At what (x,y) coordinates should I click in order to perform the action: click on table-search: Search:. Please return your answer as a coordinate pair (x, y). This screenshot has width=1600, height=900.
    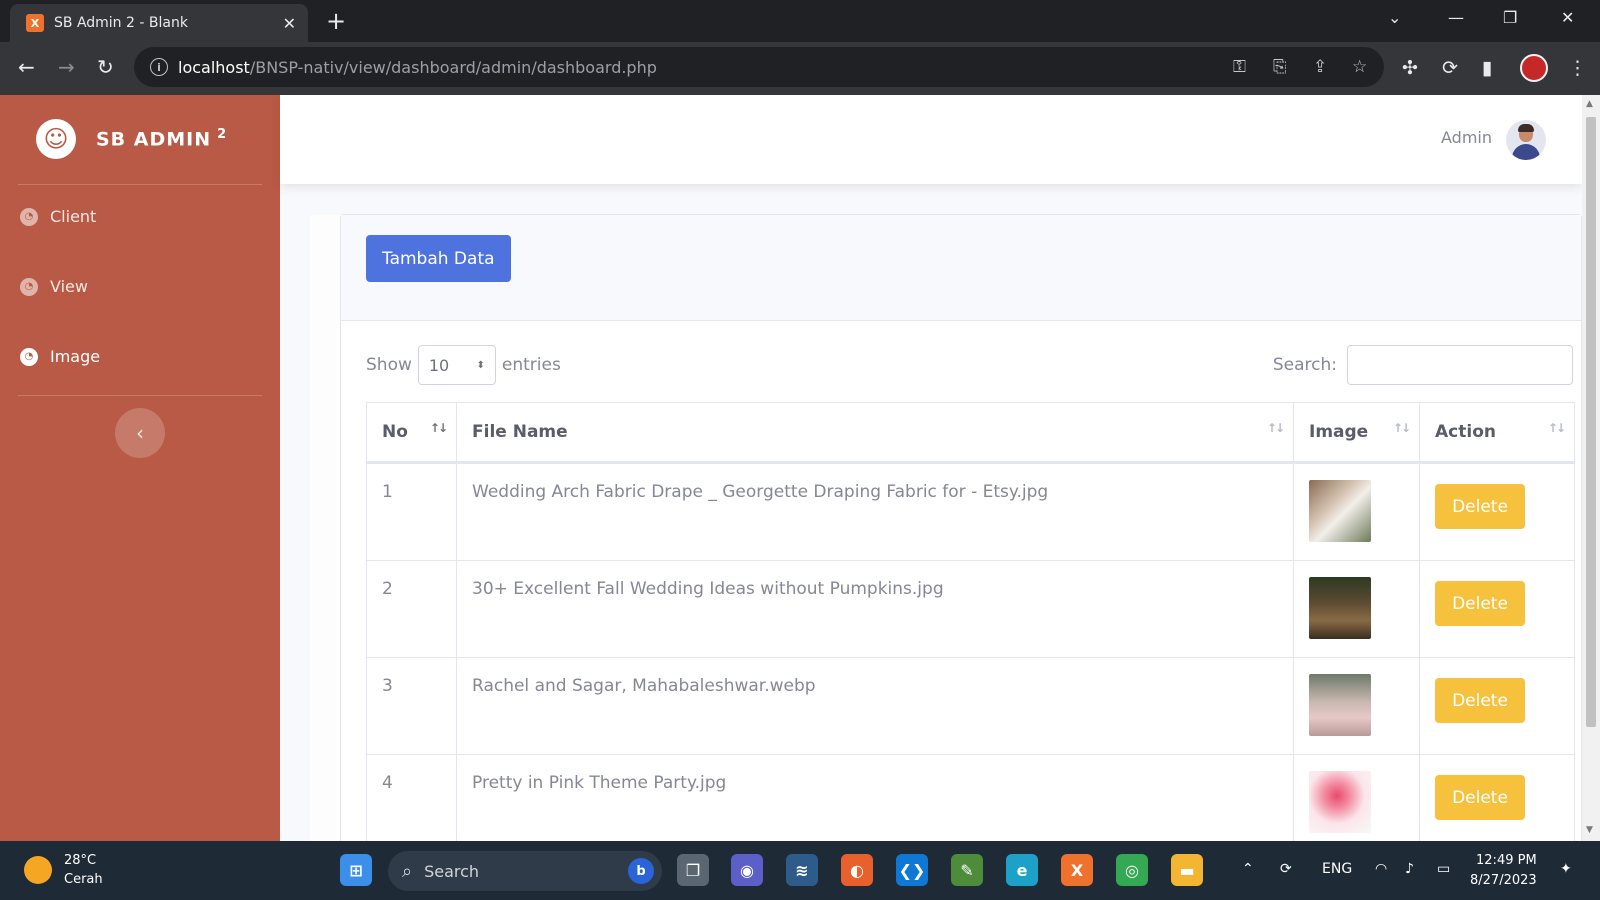
    Looking at the image, I should click on (1423, 365).